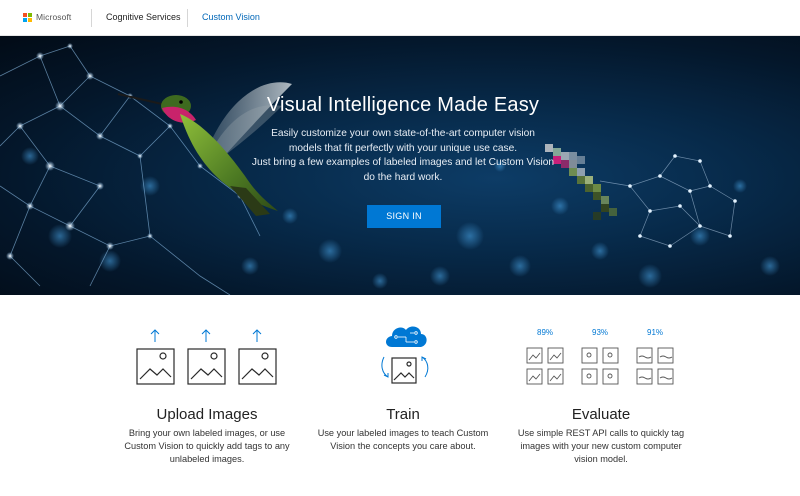  I want to click on feature-description-line: Vision the concepts you care about., so click(403, 446).